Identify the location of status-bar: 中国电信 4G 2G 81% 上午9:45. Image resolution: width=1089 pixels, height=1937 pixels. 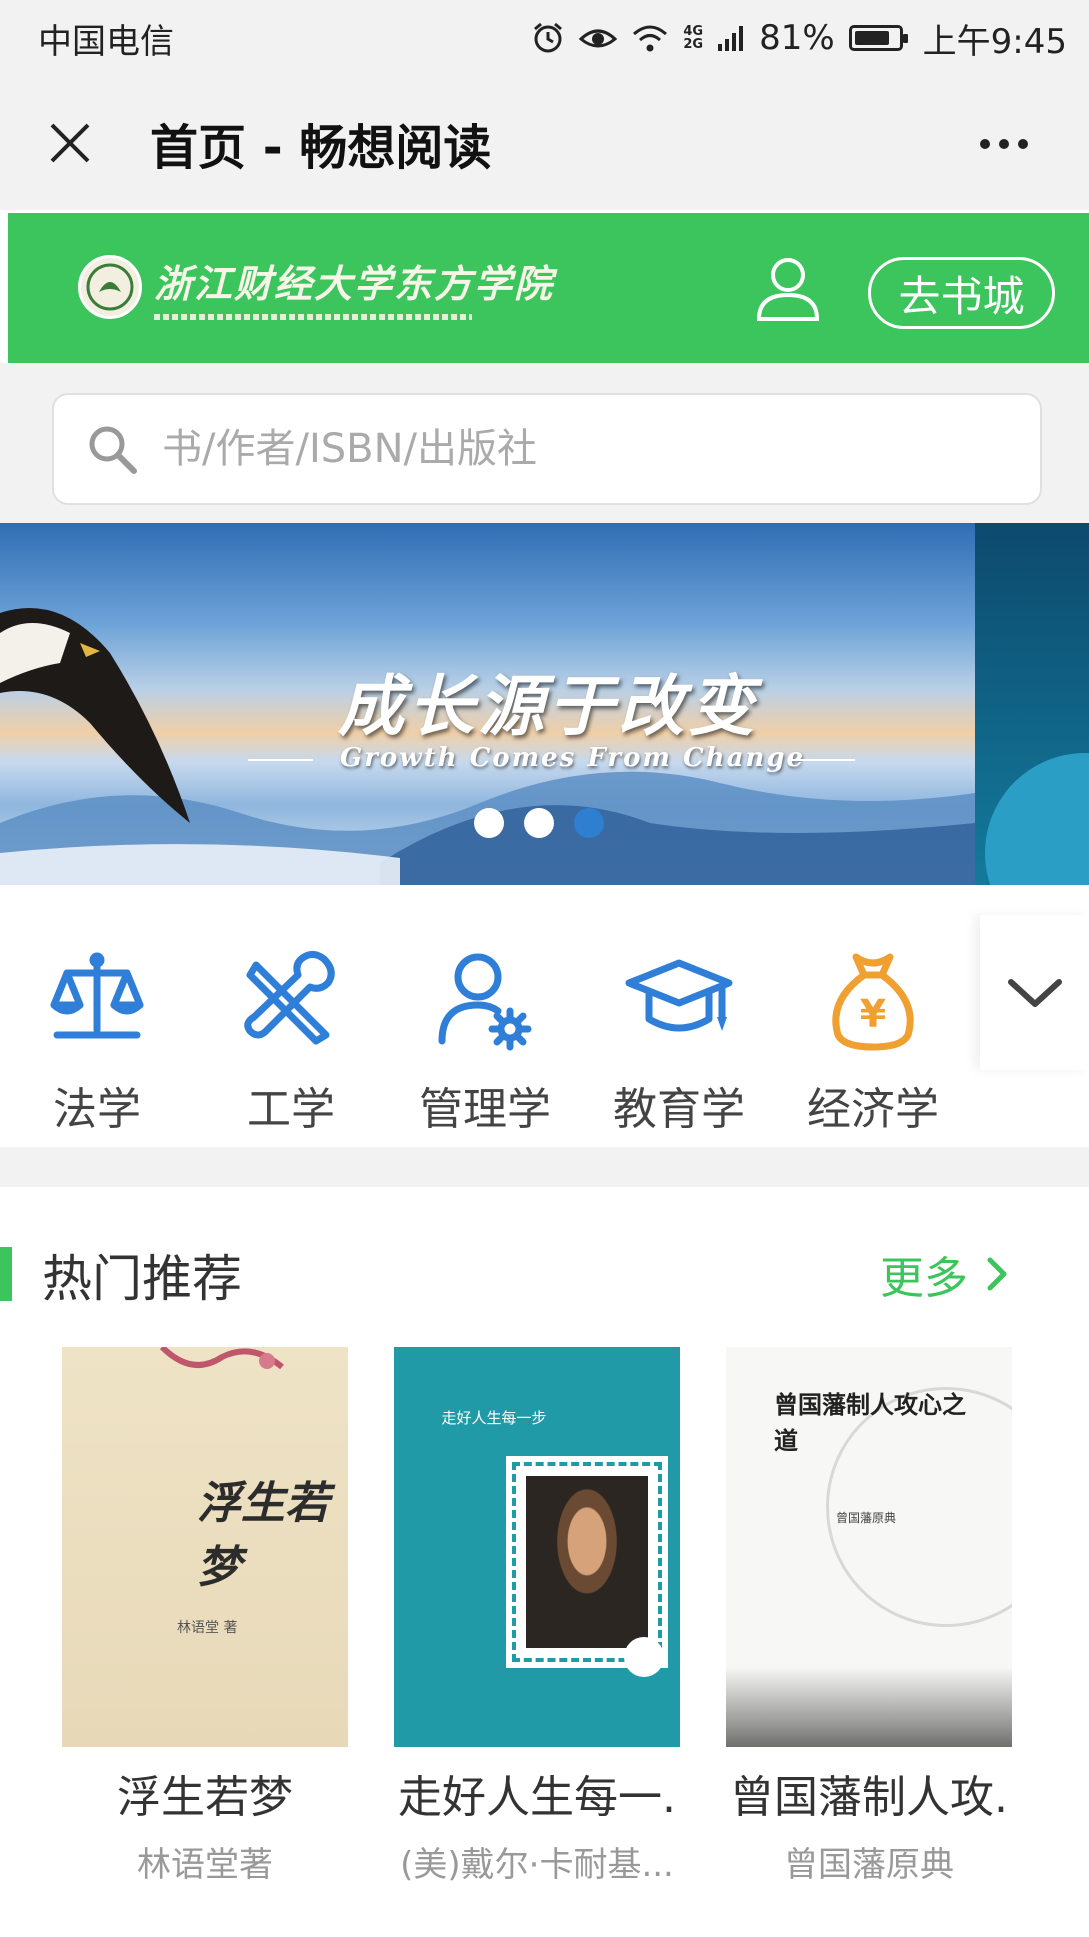
(544, 38).